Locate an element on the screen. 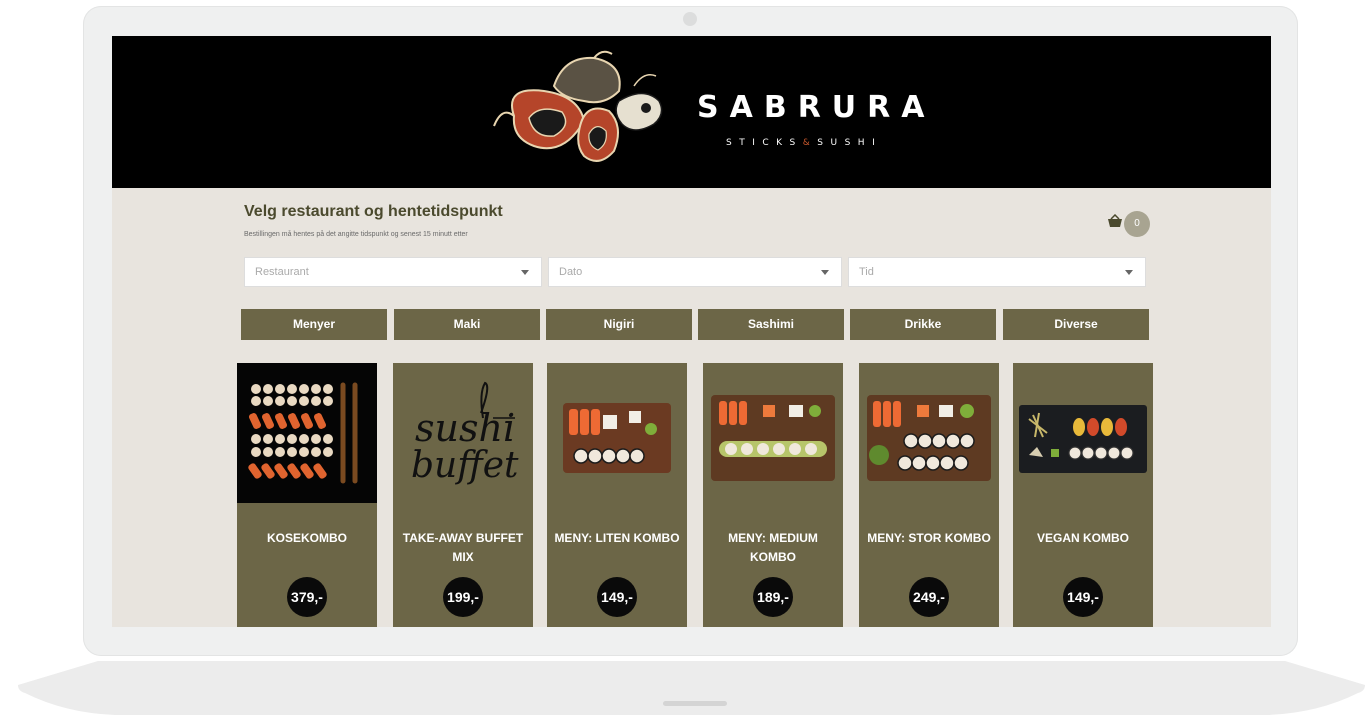  kosekombo-image is located at coordinates (307, 433).